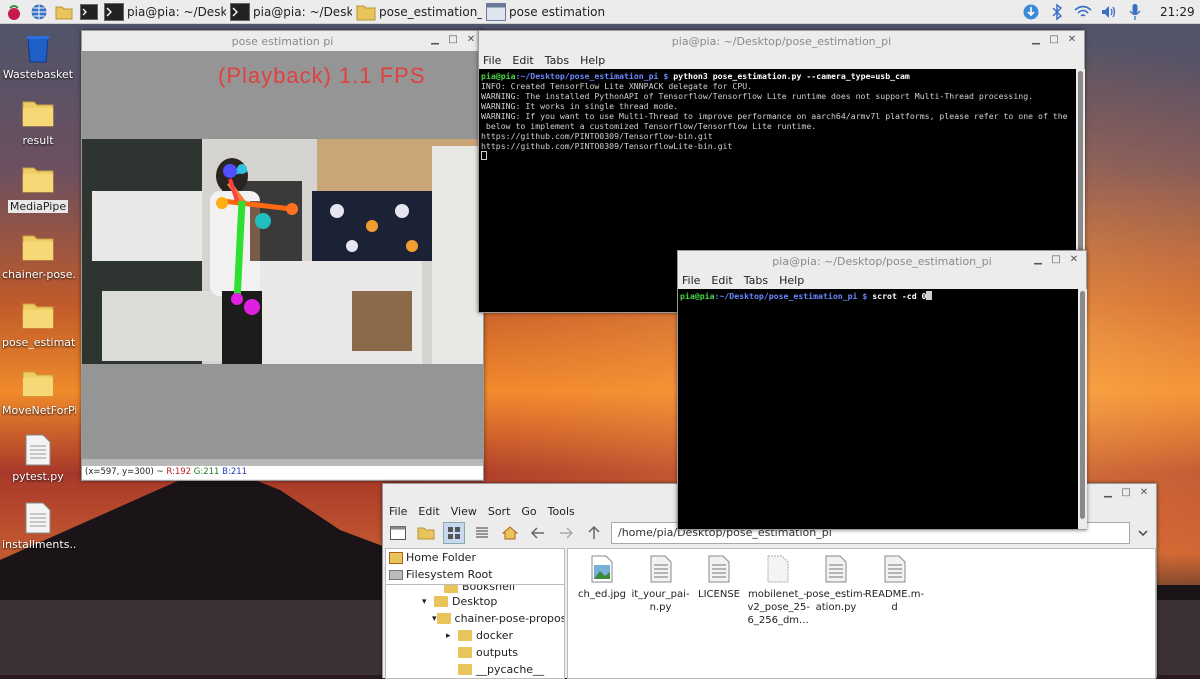  What do you see at coordinates (464, 511) in the screenshot?
I see `file-manager-menu-view: View` at bounding box center [464, 511].